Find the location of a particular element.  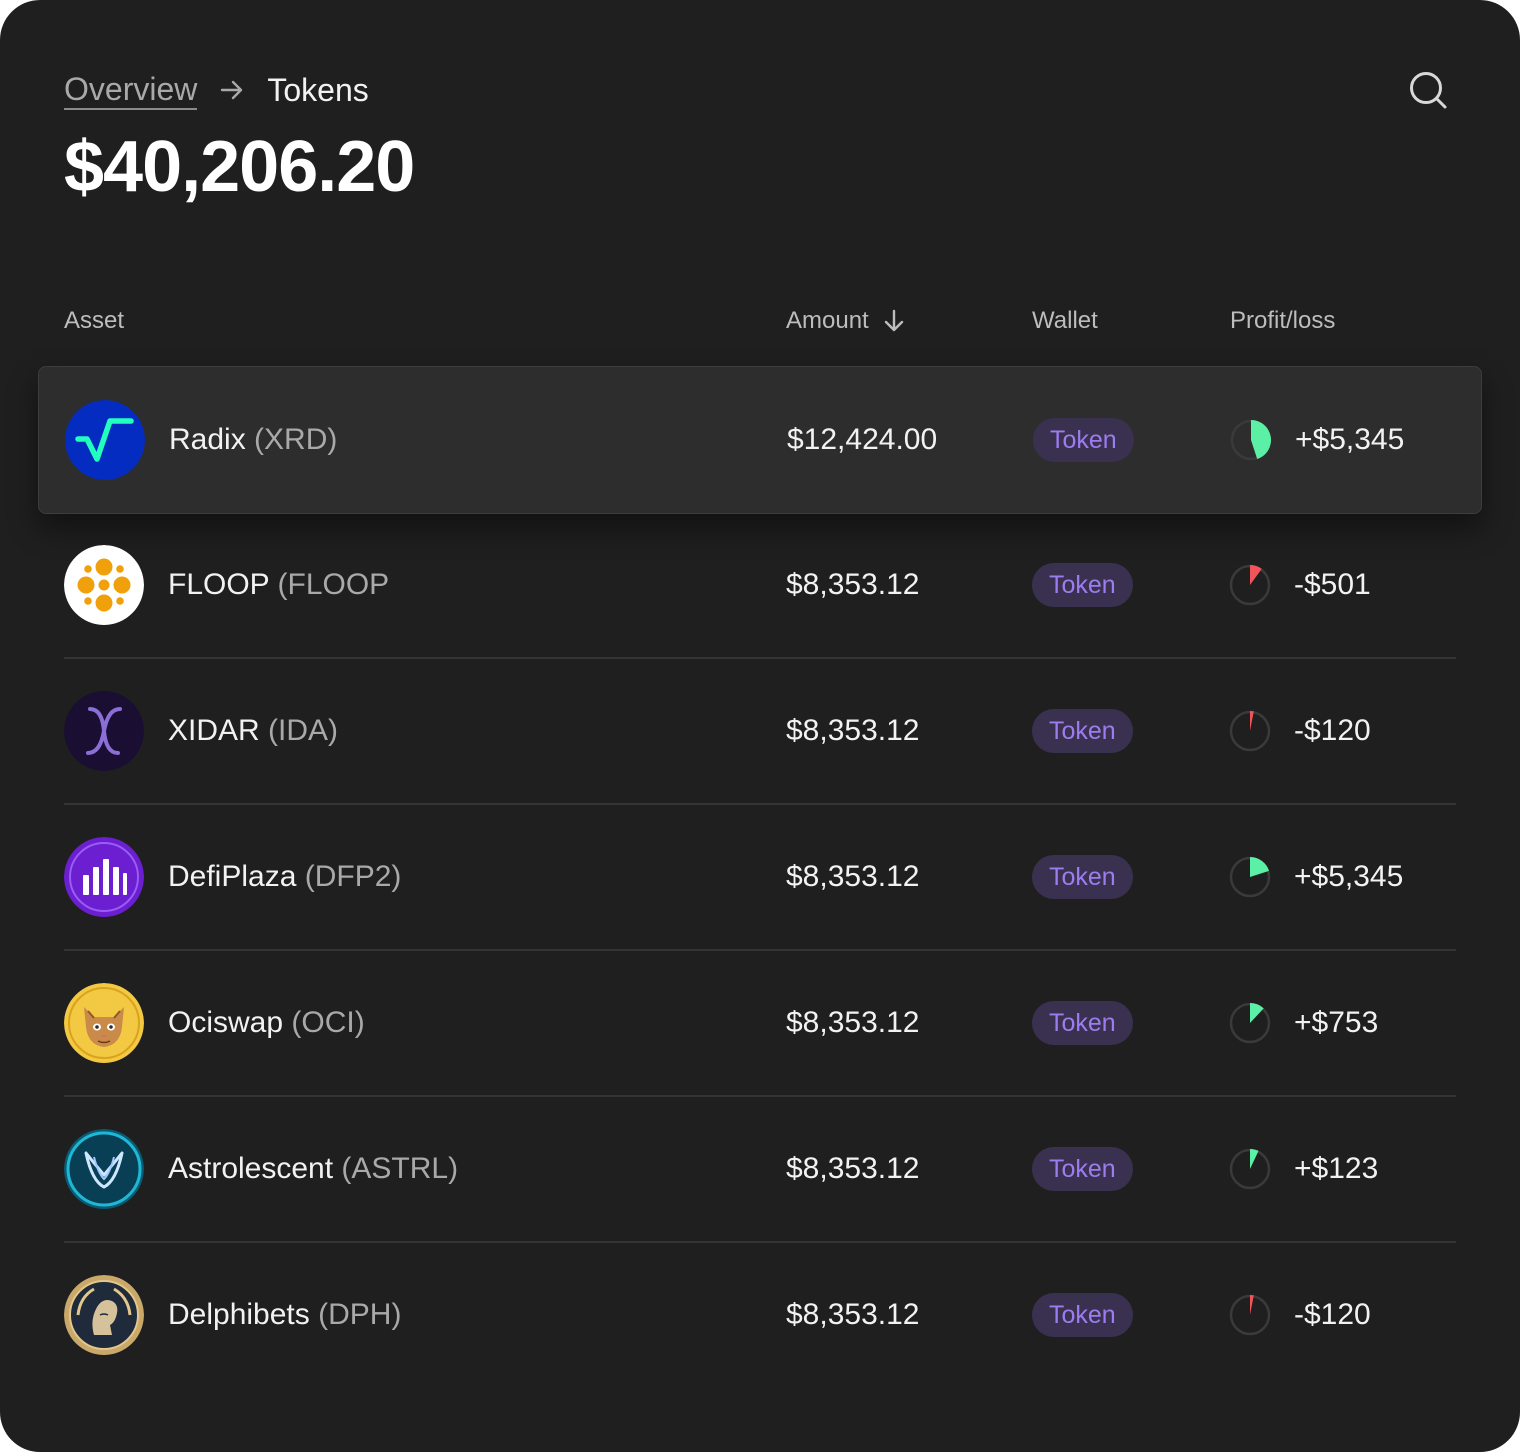

asset-name: DefiPlaza is located at coordinates (232, 876).